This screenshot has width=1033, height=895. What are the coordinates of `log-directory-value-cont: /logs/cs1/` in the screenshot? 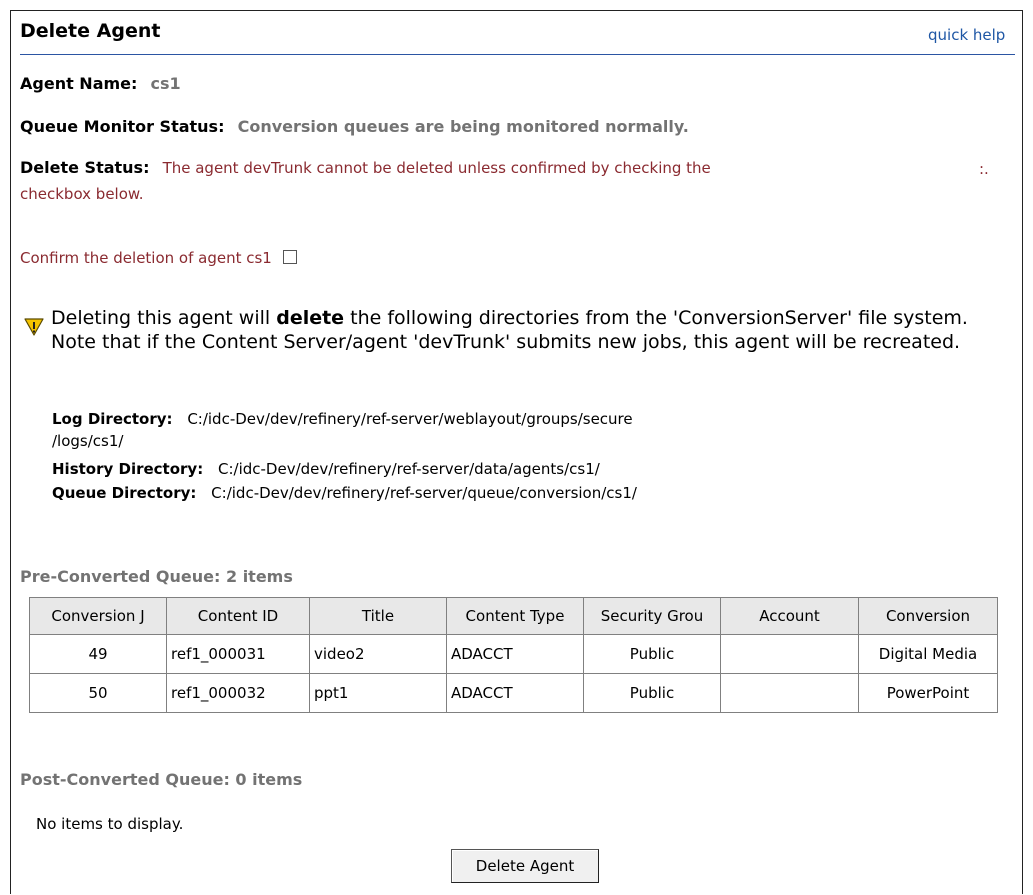 It's located at (88, 441).